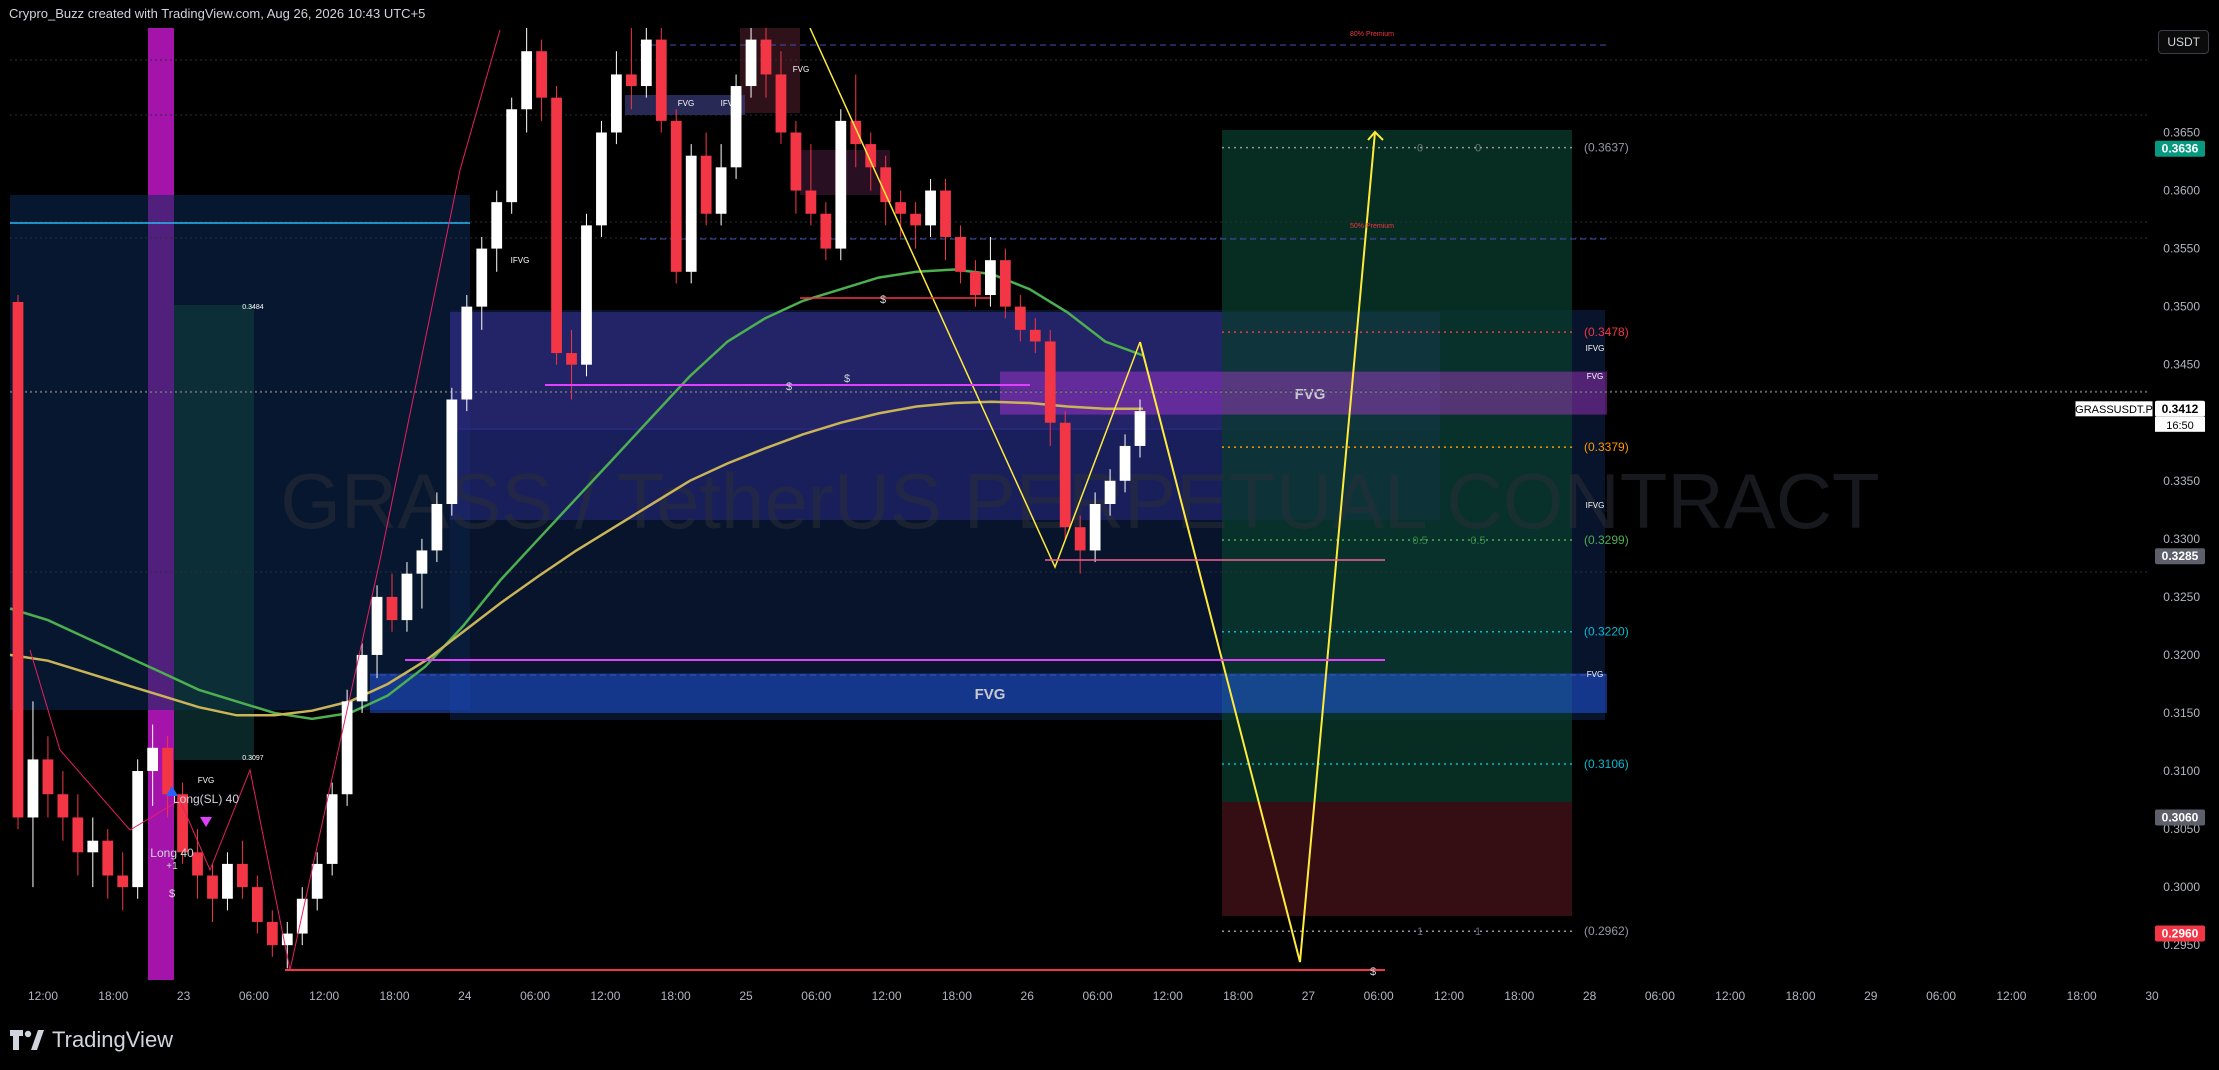 The image size is (2219, 1070). I want to click on premium-label: 50% Premium, so click(1372, 226).